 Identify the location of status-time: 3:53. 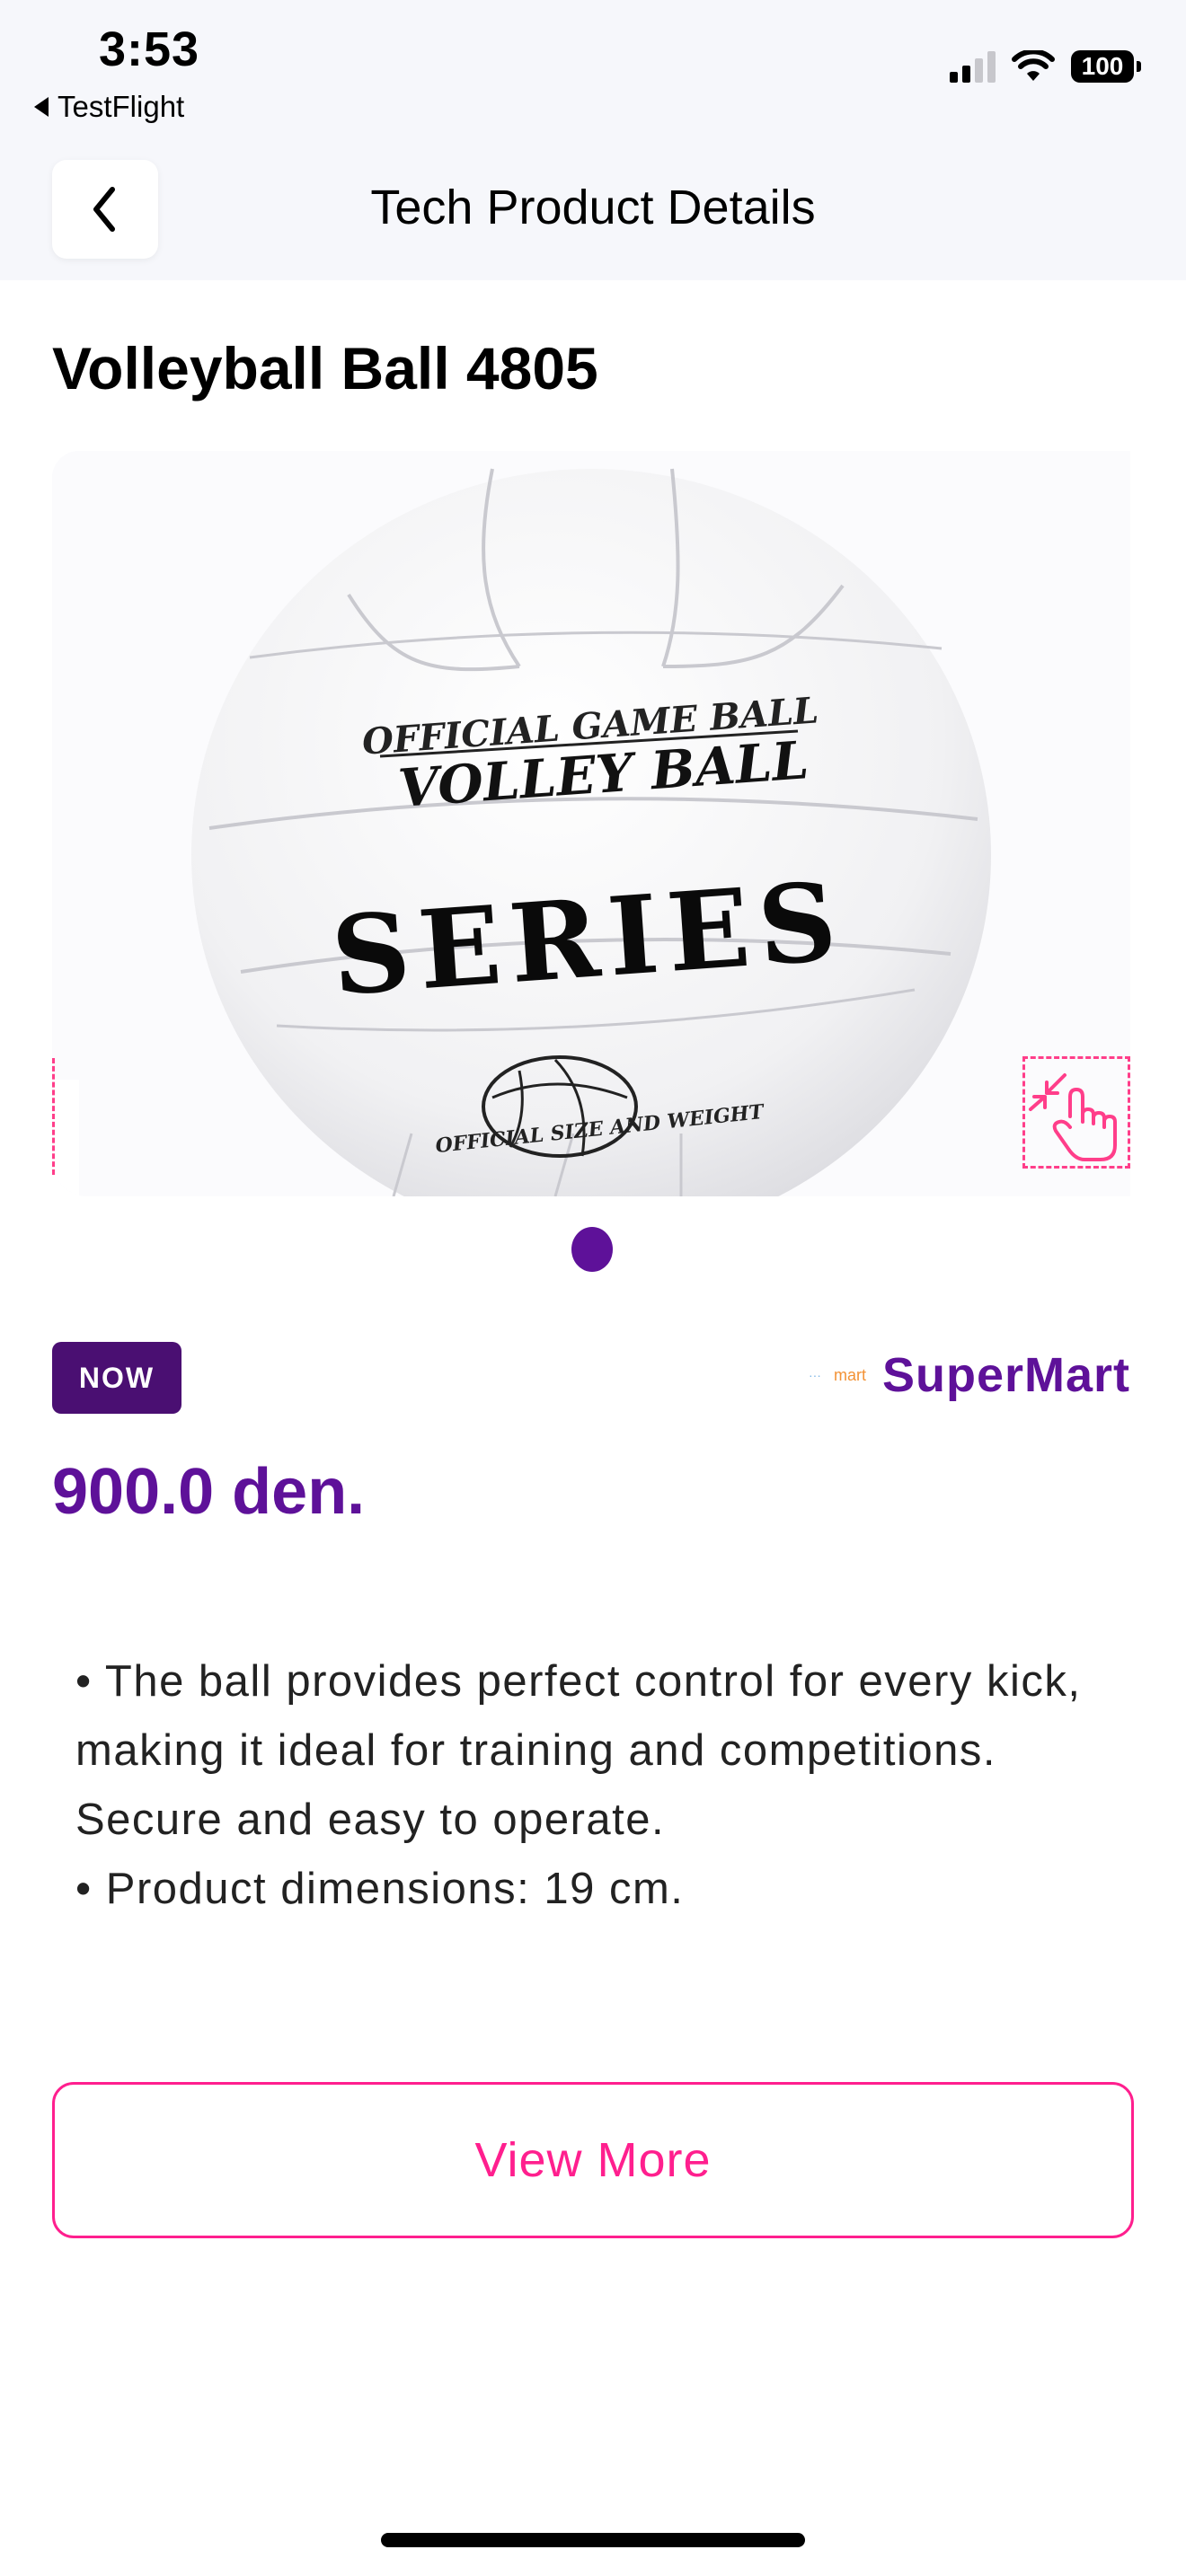
(149, 49).